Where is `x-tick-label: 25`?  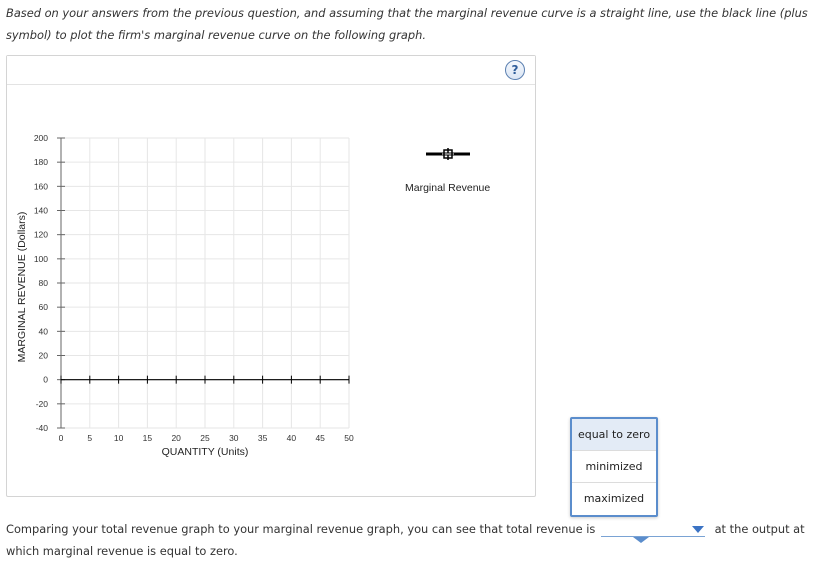
x-tick-label: 25 is located at coordinates (205, 438).